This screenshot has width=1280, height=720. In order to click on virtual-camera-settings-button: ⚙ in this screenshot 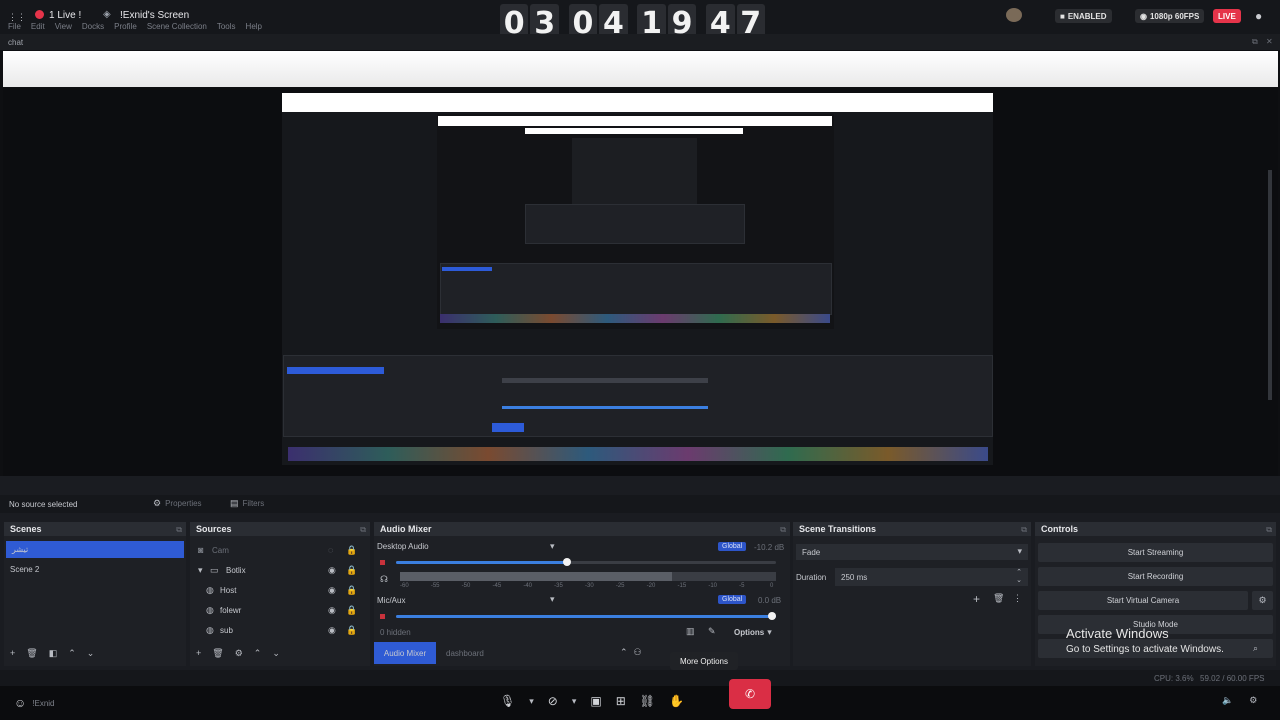, I will do `click(1262, 600)`.